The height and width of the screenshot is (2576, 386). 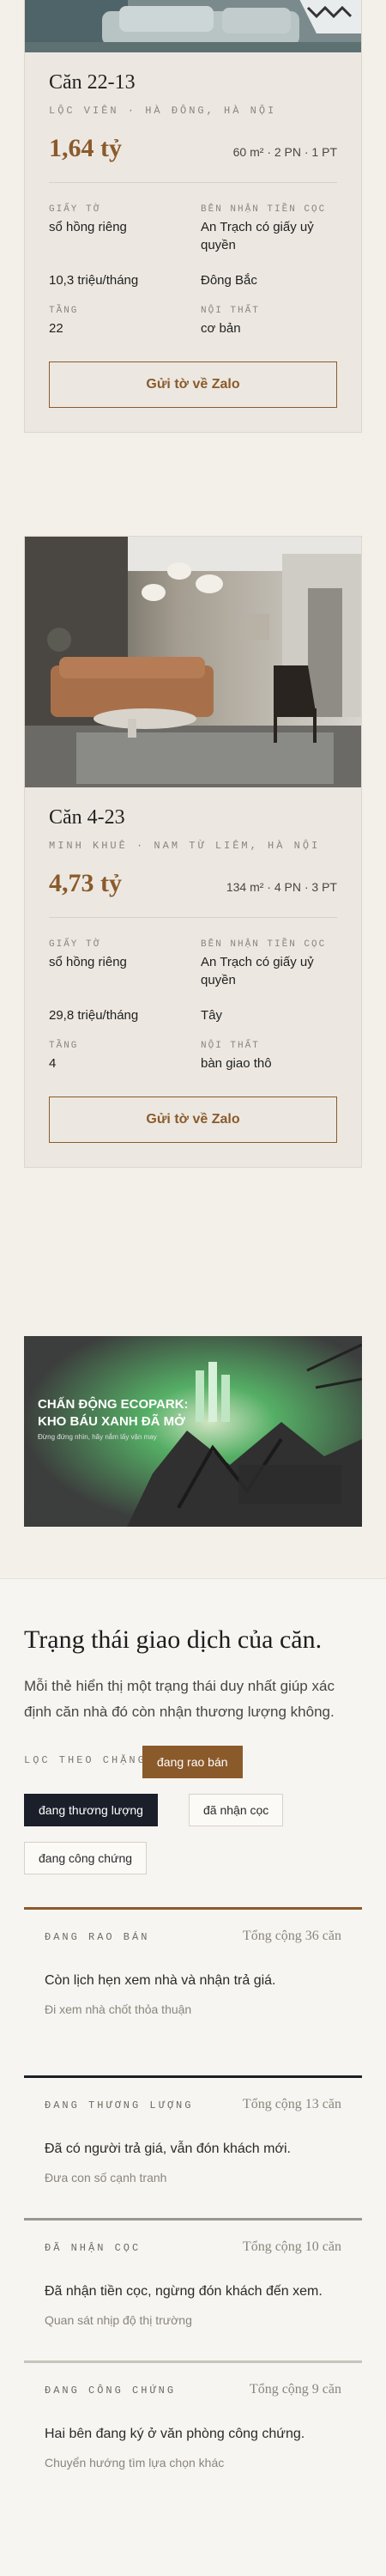 I want to click on banner-tagline: Đừng đứng nhìn, hãy nắm lấy vận may, so click(x=97, y=1437).